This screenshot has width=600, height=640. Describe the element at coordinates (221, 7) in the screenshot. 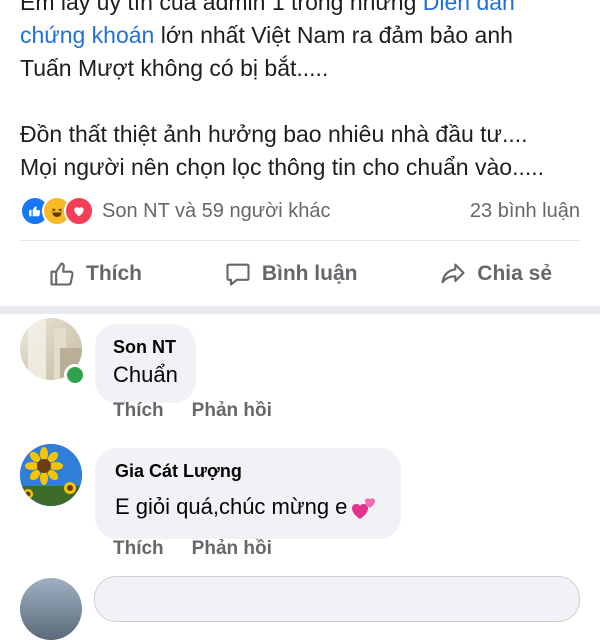

I see `post-text: Em lấy uy tín của admin 1 trong những` at that location.